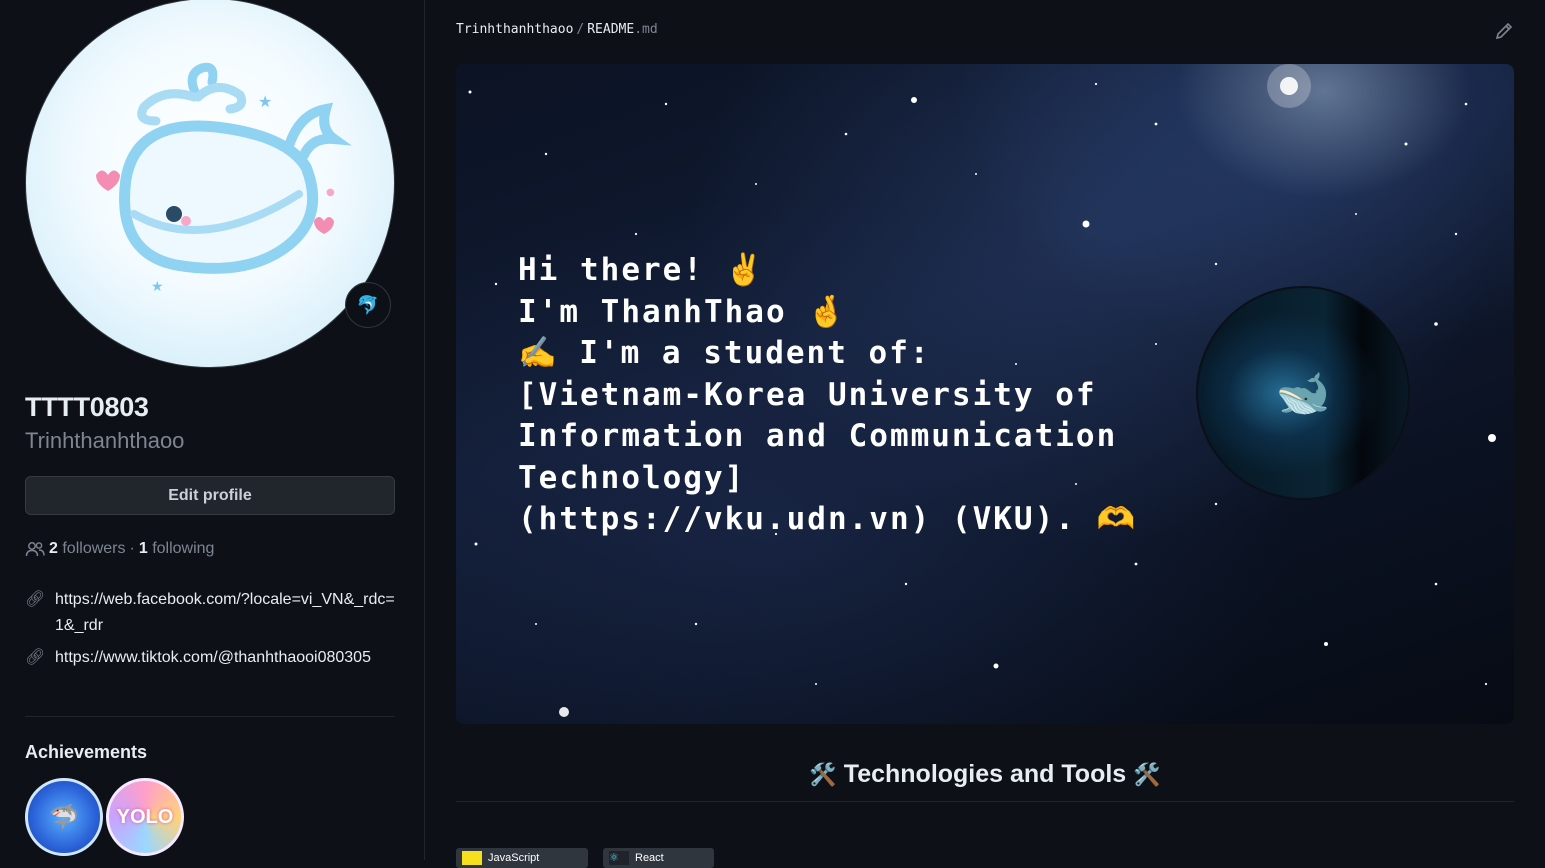 This screenshot has width=1545, height=868. What do you see at coordinates (224, 178) in the screenshot?
I see `whale-avatar-image: ★ ● ★` at bounding box center [224, 178].